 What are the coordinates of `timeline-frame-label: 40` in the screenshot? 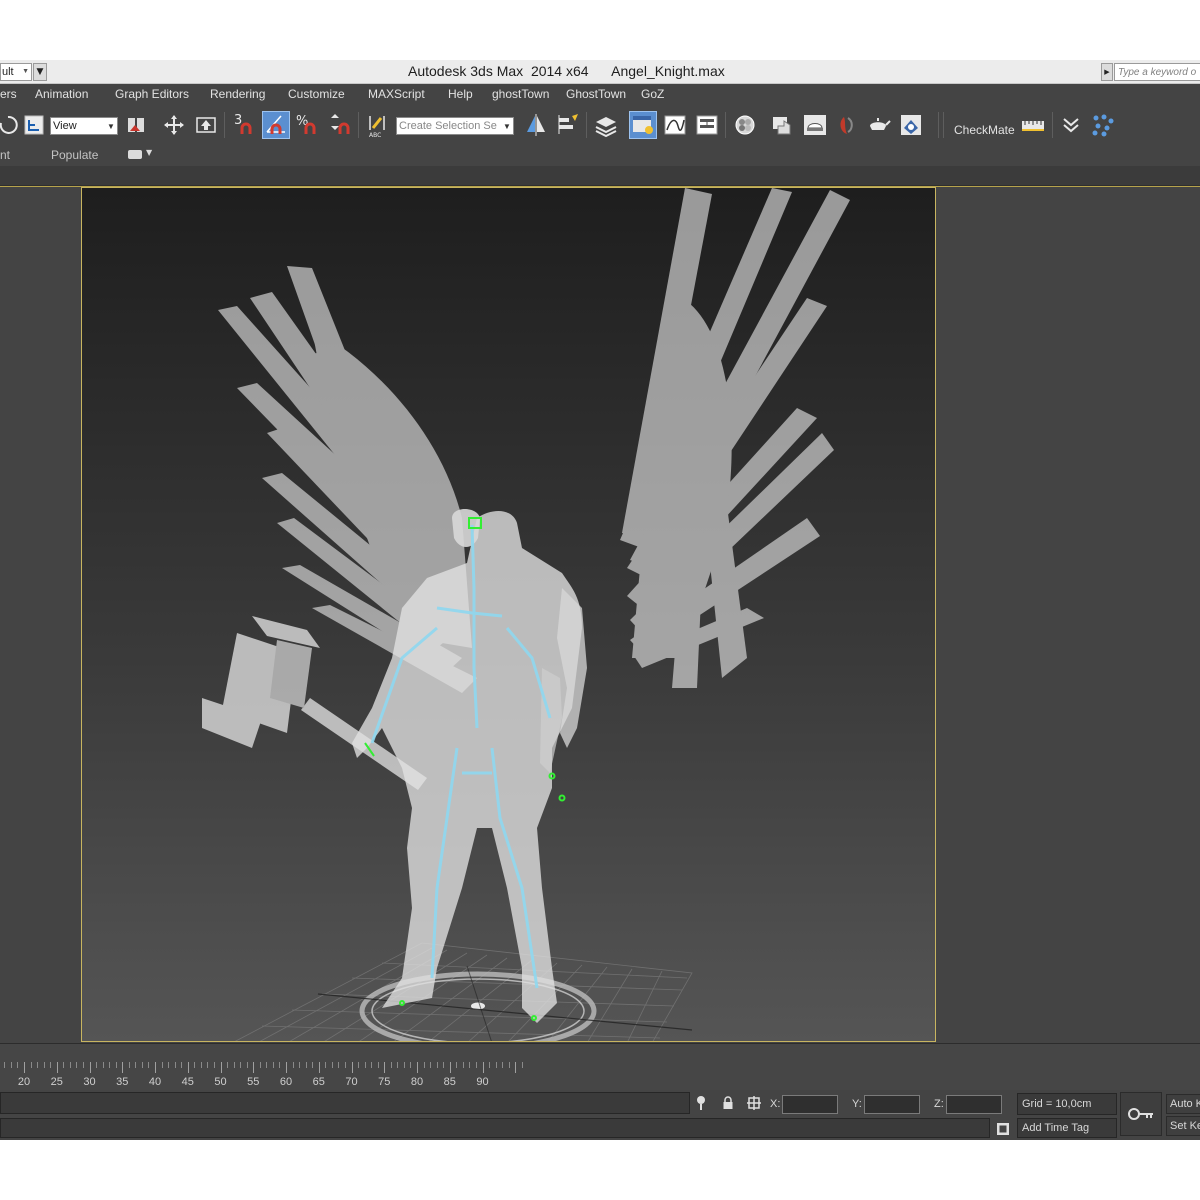 It's located at (155, 1082).